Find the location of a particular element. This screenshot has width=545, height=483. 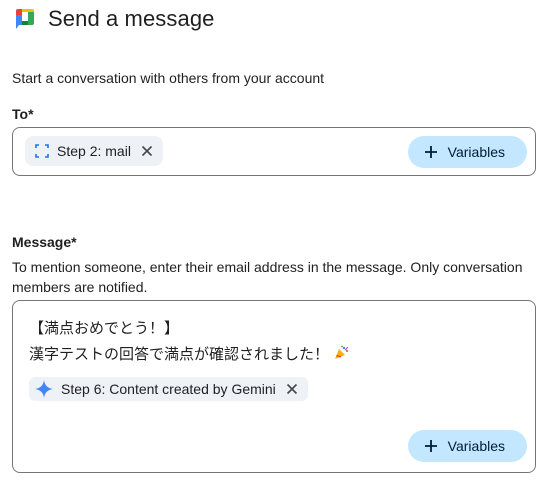

chip-label: Step 2: mail is located at coordinates (94, 151).